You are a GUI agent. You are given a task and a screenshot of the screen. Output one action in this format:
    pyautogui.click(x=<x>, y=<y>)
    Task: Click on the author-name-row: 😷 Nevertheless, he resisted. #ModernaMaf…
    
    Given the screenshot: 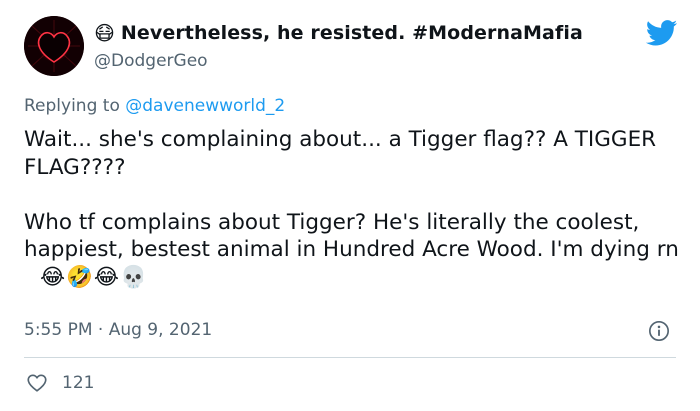 What is the action you would take?
    pyautogui.click(x=338, y=33)
    